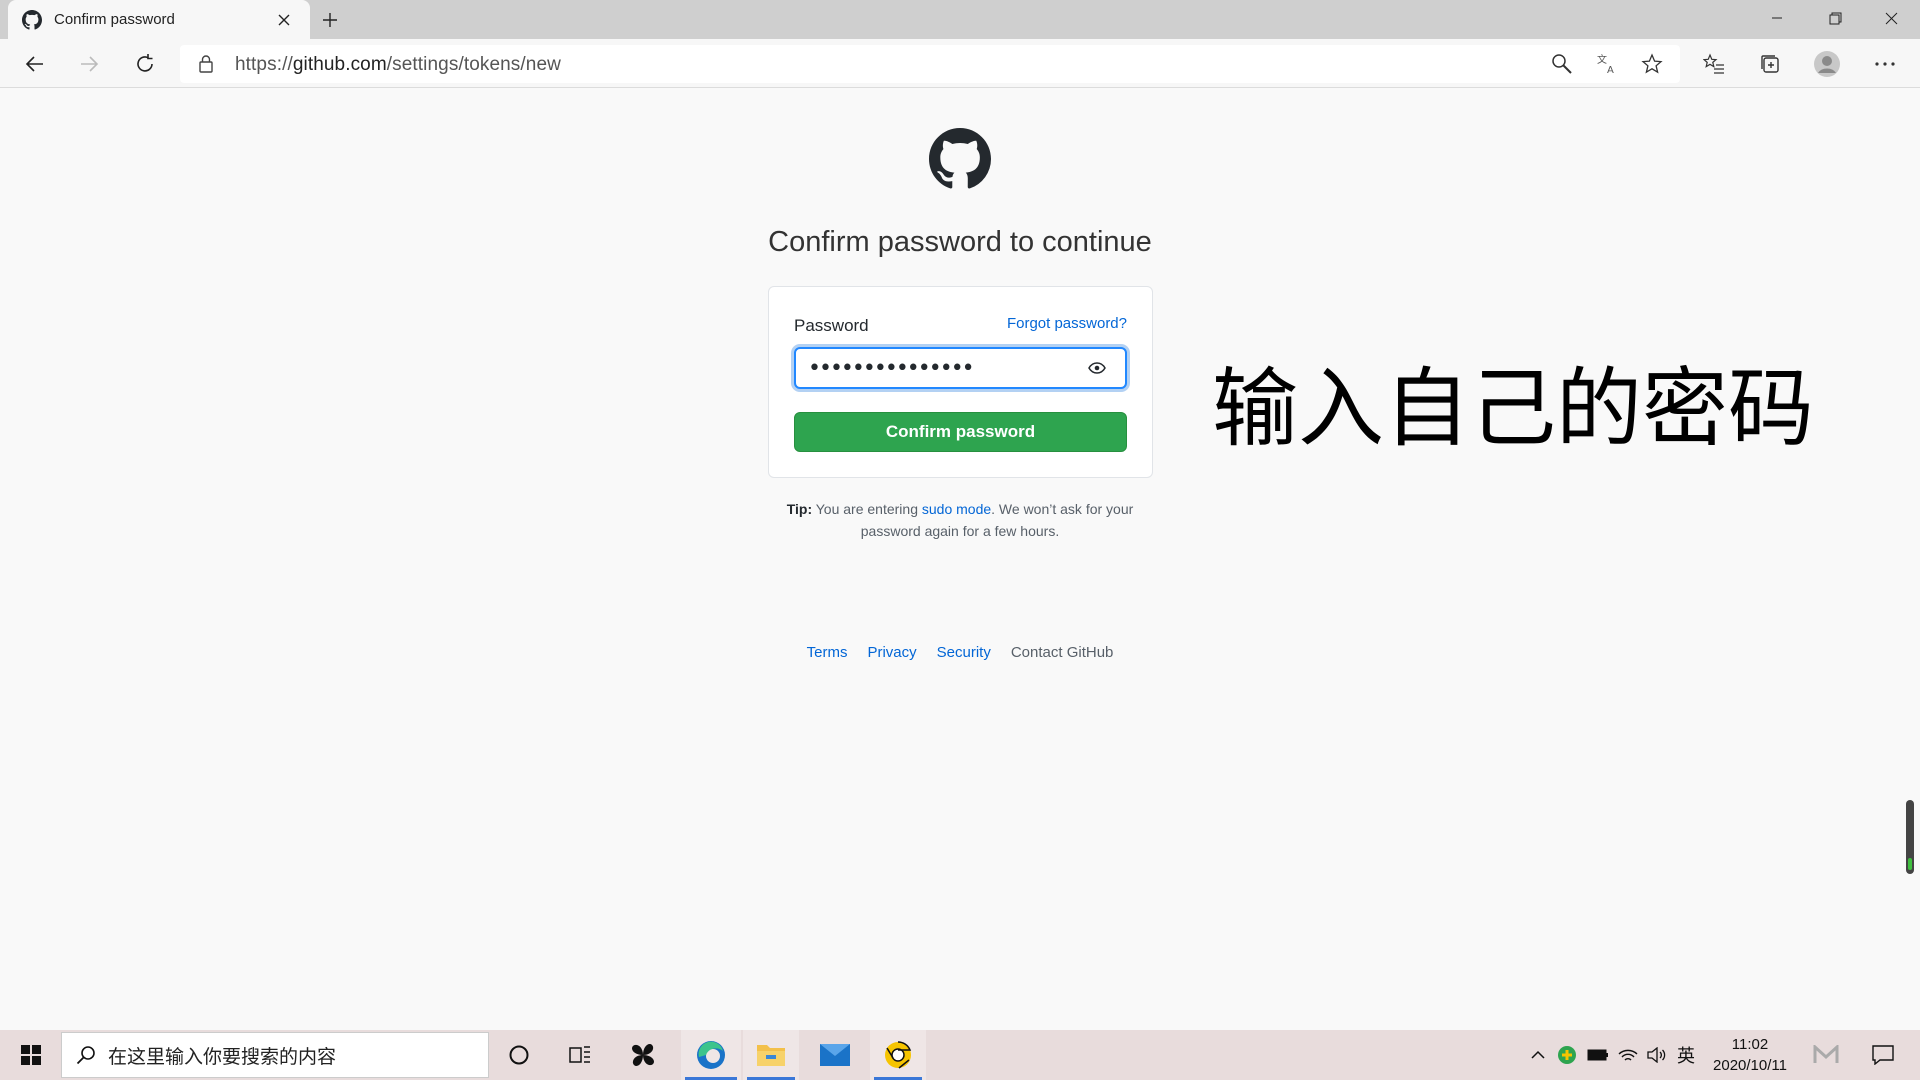 The height and width of the screenshot is (1080, 1920). Describe the element at coordinates (1610, 70) in the screenshot. I see `svg-text: A` at that location.